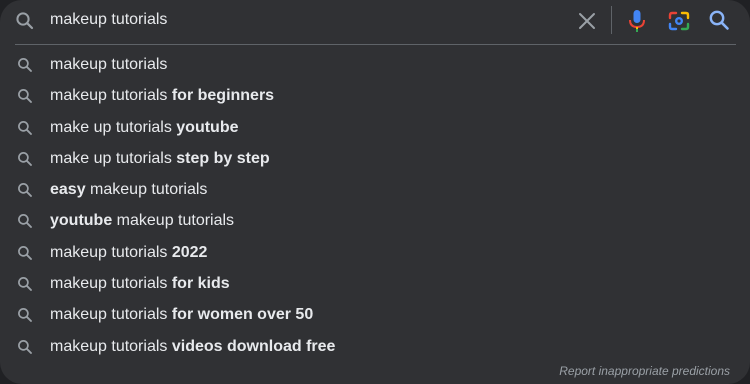  I want to click on camera-lens-icon, so click(679, 21).